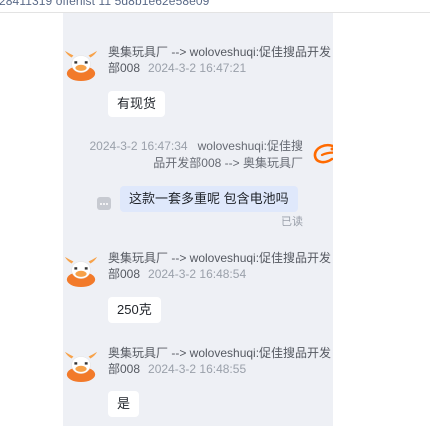 The height and width of the screenshot is (426, 430). What do you see at coordinates (105, 4) in the screenshot?
I see `url-text: 28411319 offerlist 11 5d8b1e62e58e09` at bounding box center [105, 4].